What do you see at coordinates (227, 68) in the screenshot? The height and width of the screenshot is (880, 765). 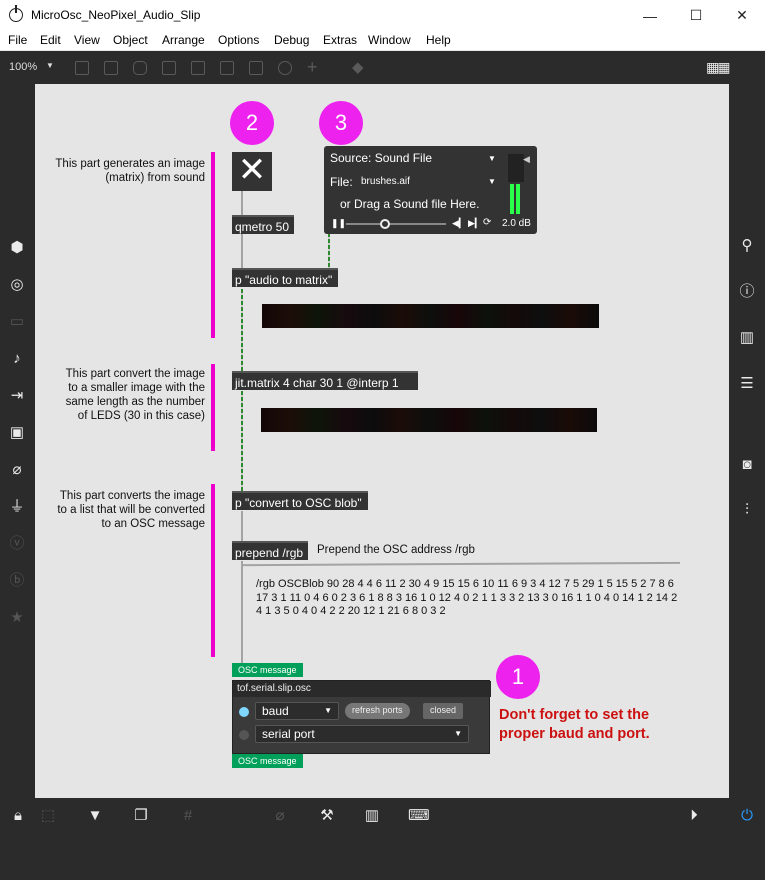 I see `number-icon` at bounding box center [227, 68].